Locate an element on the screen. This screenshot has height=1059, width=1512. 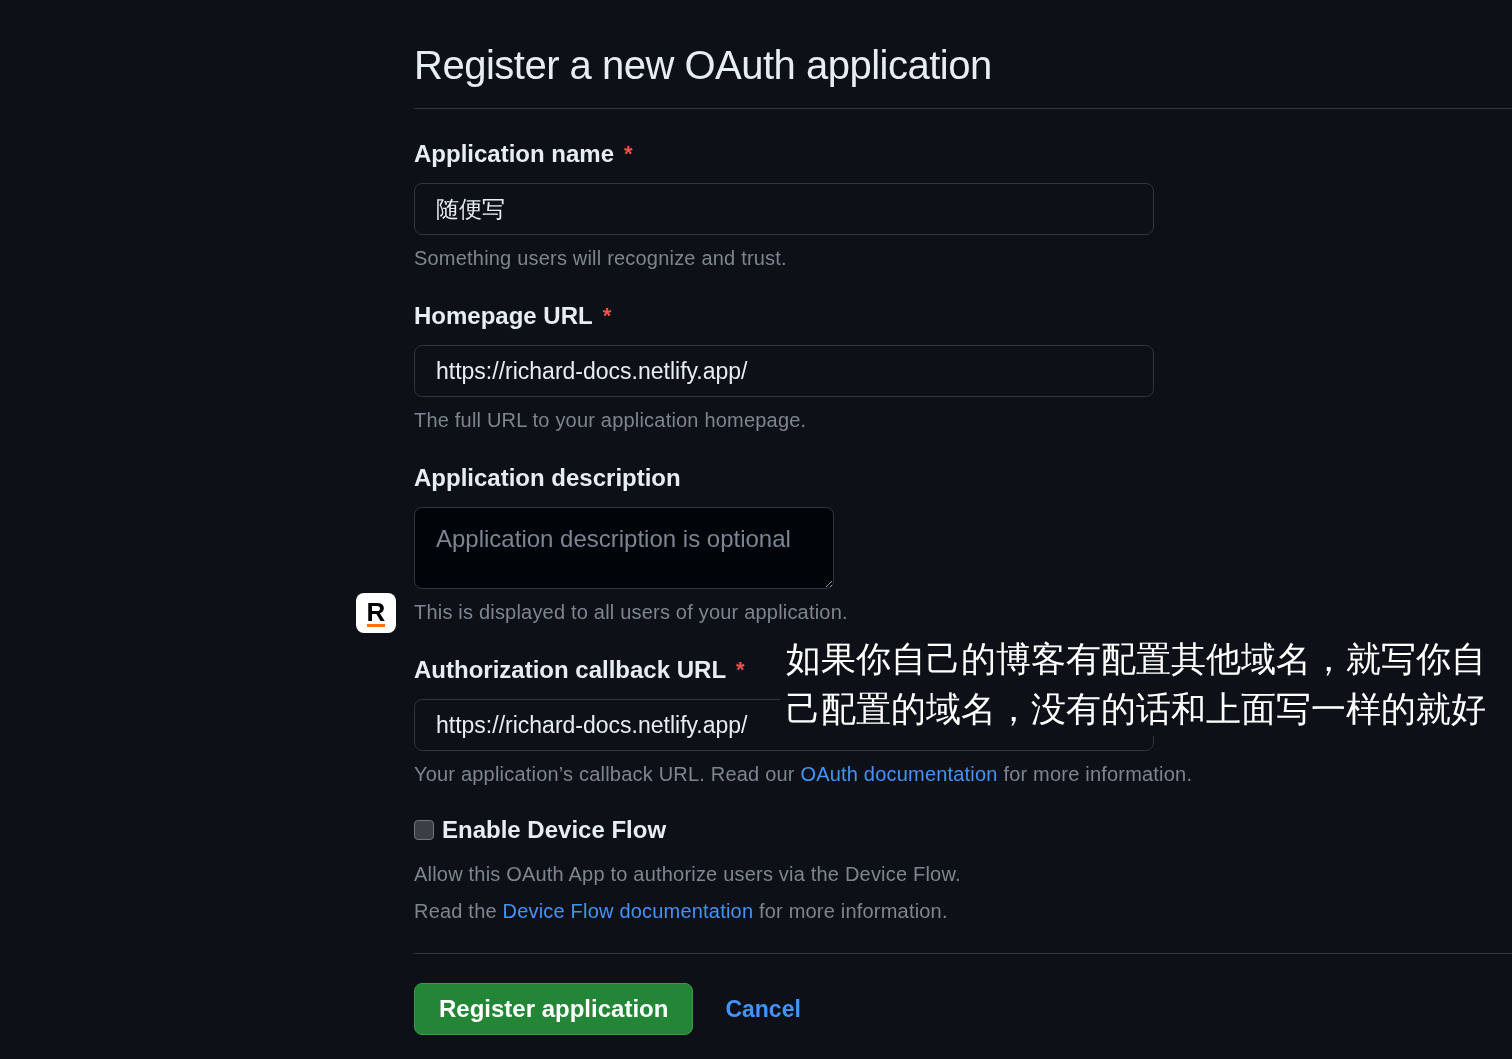
field-label: Application description is located at coordinates (547, 478).